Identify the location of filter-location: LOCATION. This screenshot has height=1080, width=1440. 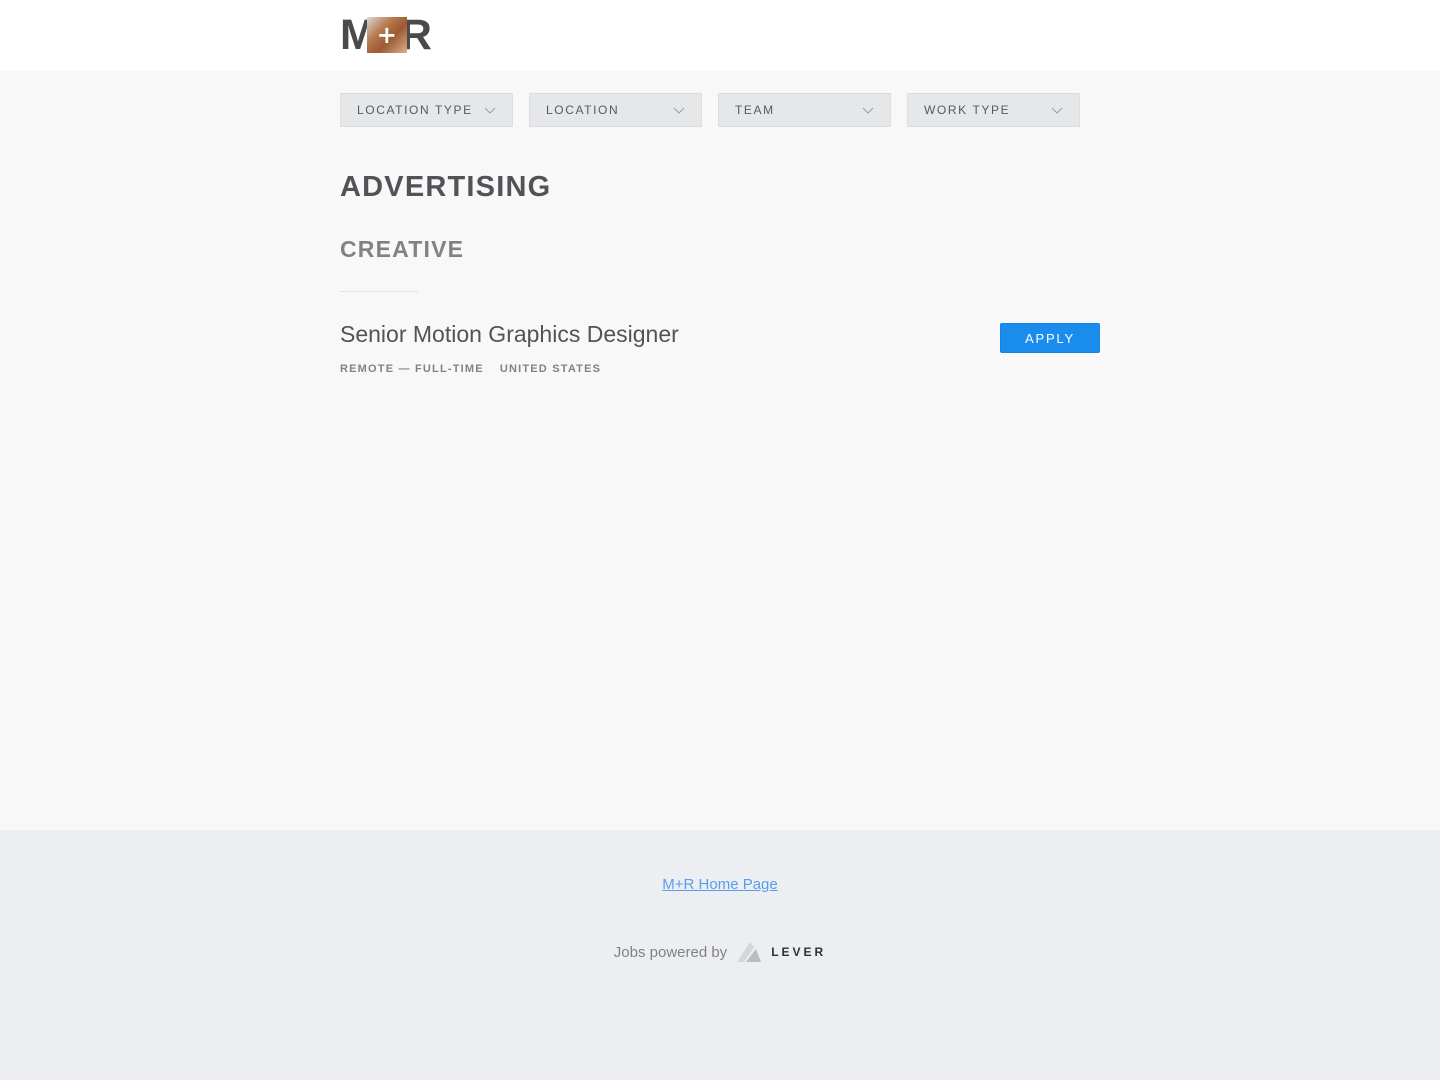
(615, 110).